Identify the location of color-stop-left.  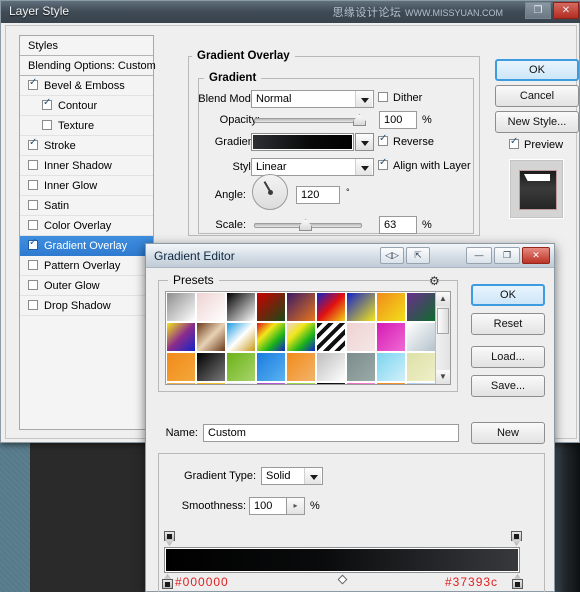
(167, 581).